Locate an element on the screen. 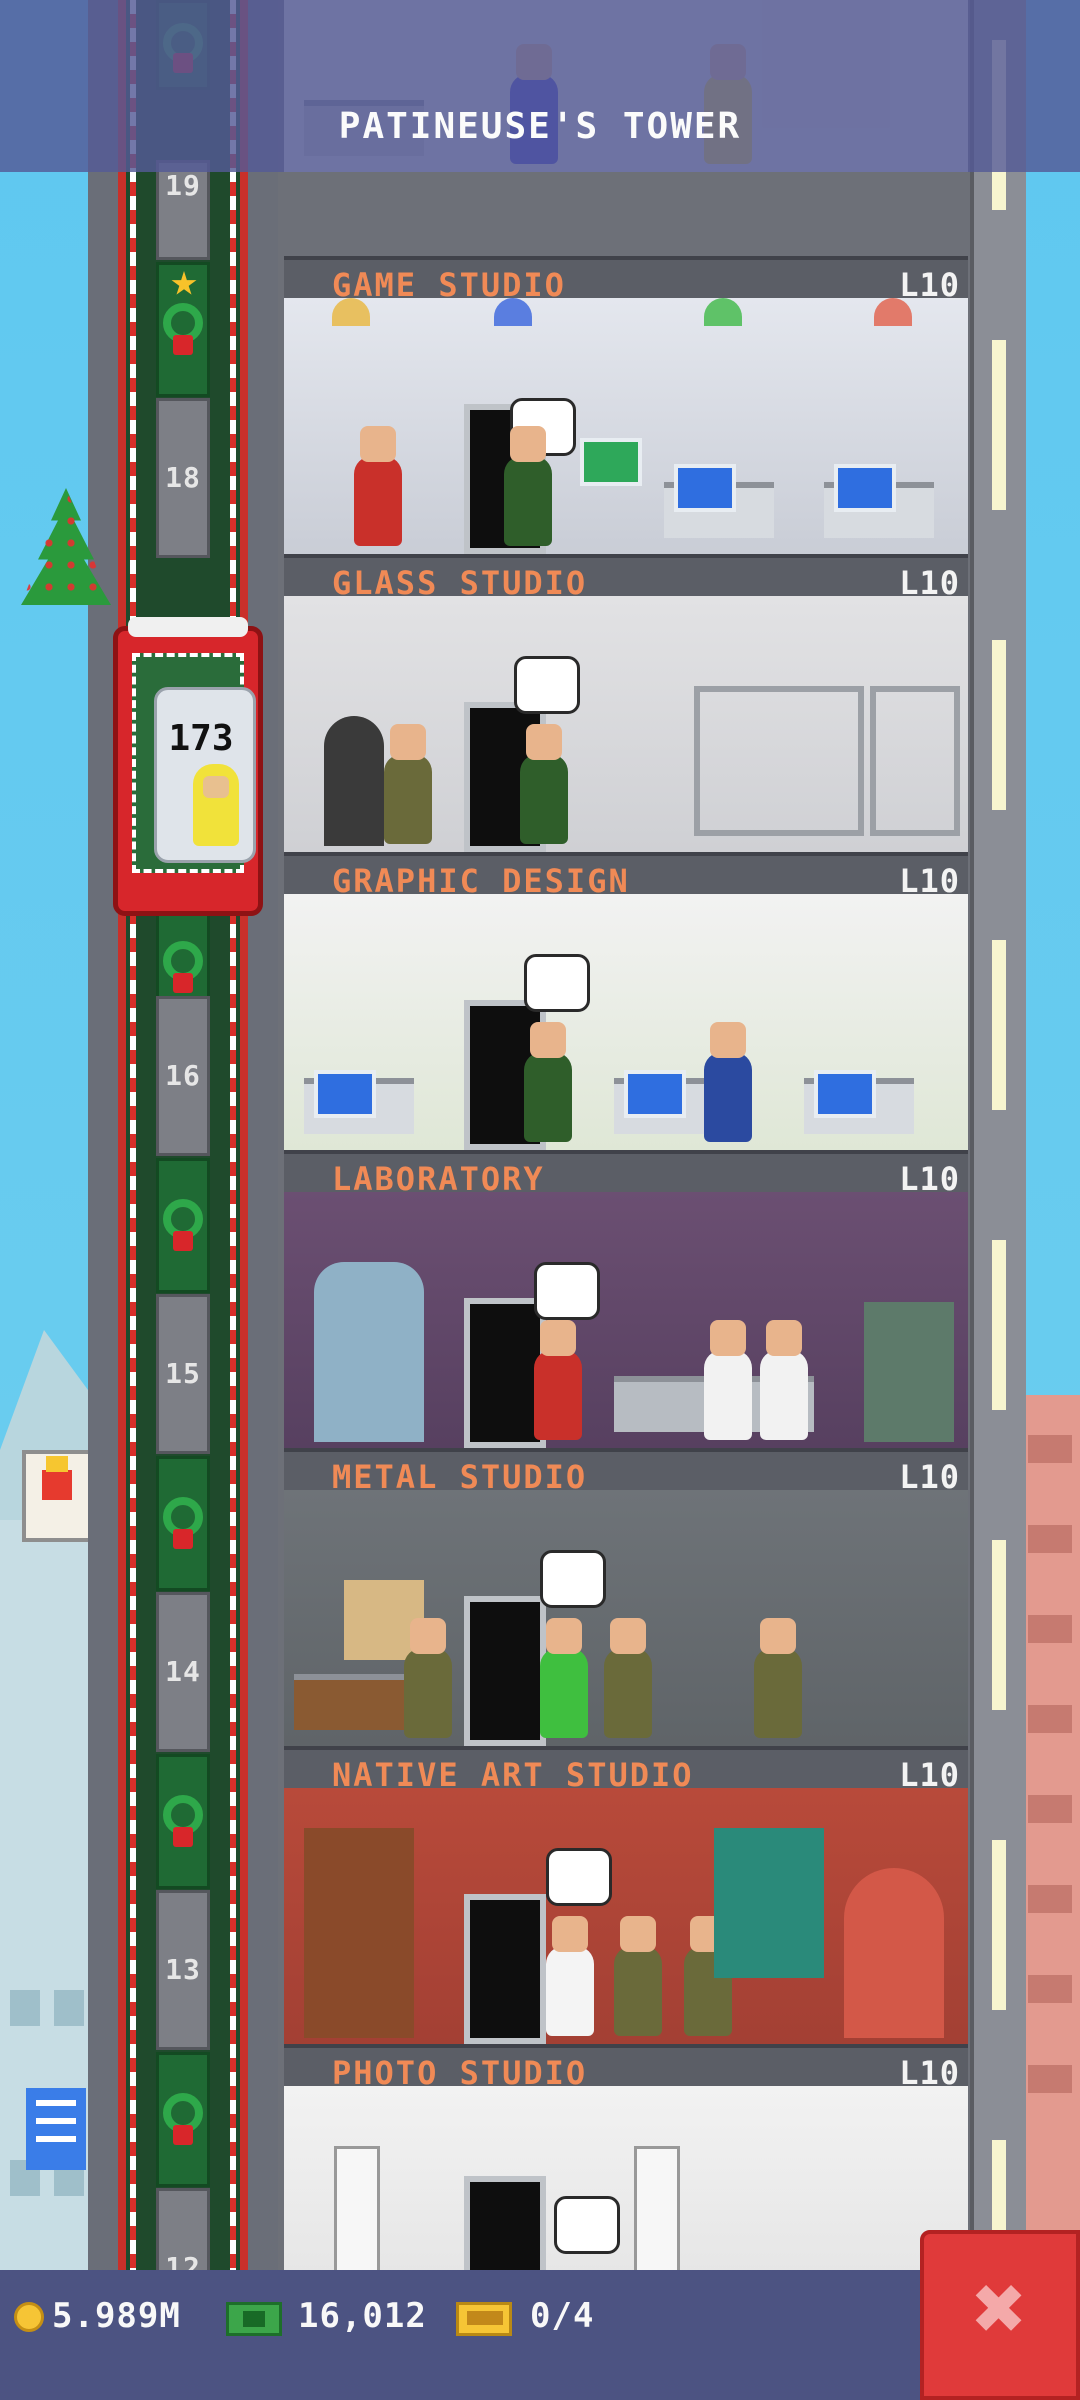 The width and height of the screenshot is (1080, 2400). floor-laboratory: LABORATORY L10 is located at coordinates (626, 1046).